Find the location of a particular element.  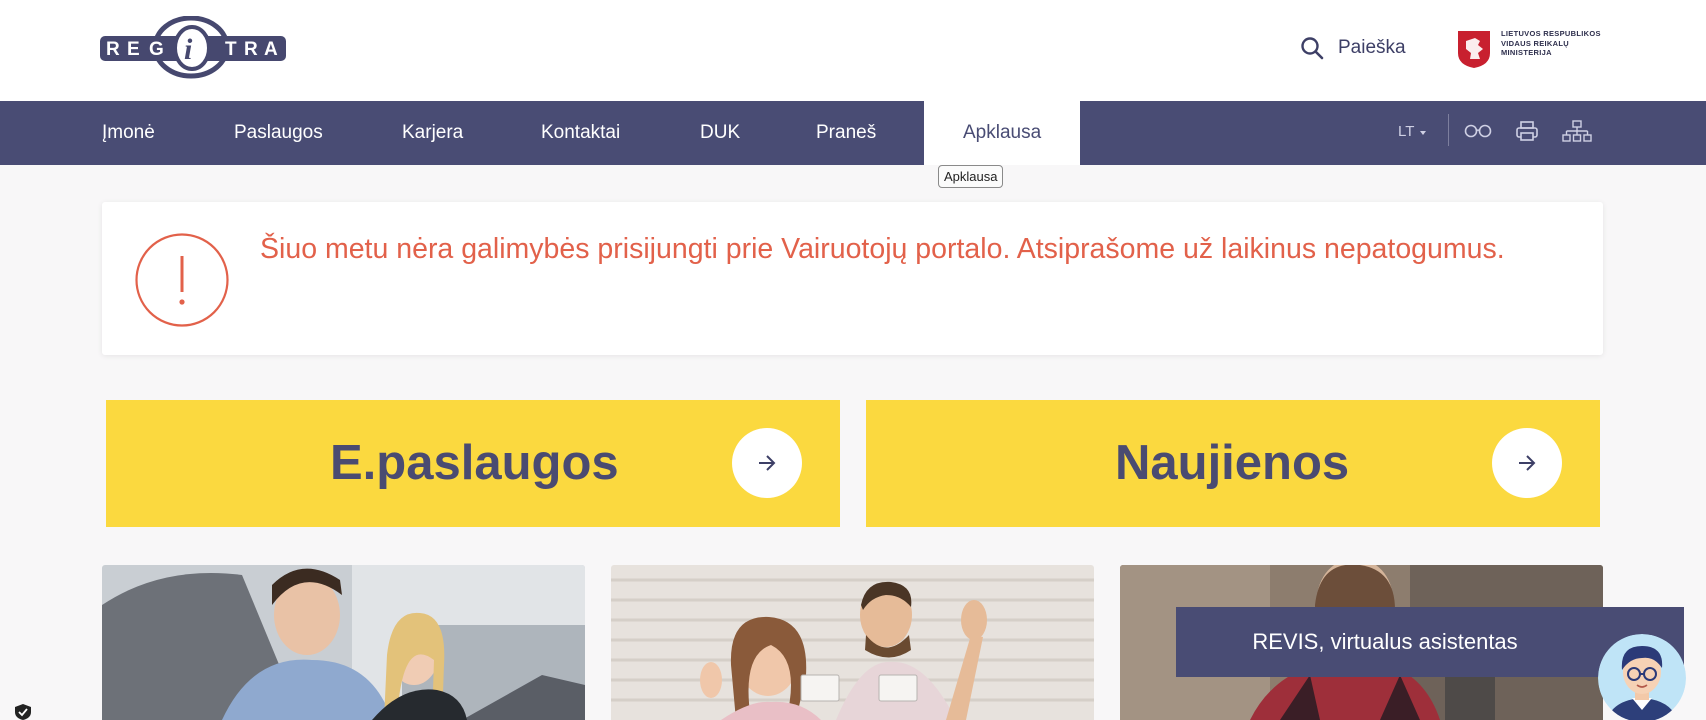

driving-lesson-photo is located at coordinates (343, 642).